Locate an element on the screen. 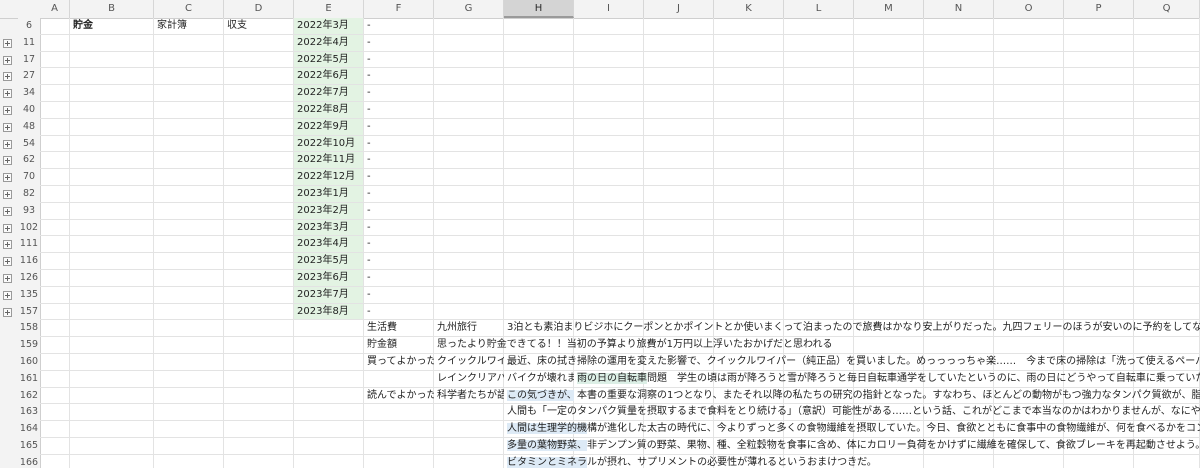 This screenshot has width=1200, height=468. cell-f111: - is located at coordinates (782, 244).